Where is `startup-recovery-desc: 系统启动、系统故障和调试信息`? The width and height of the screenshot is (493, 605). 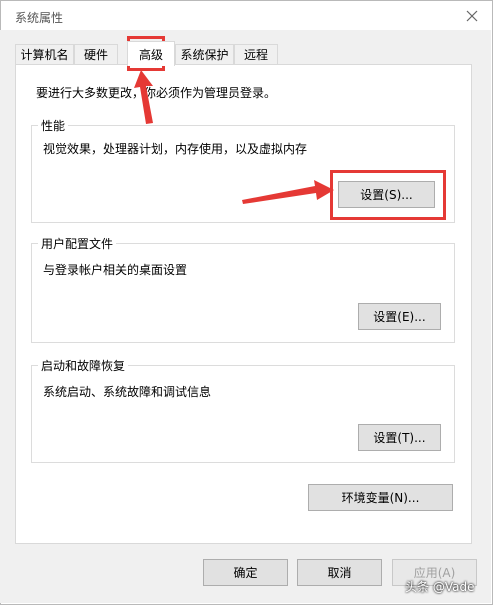 startup-recovery-desc: 系统启动、系统故障和调试信息 is located at coordinates (127, 392).